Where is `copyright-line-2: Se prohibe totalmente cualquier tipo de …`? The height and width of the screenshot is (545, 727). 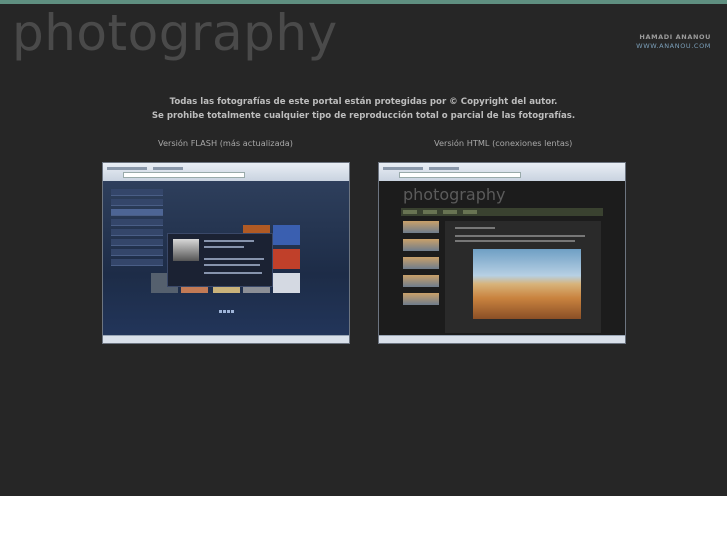 copyright-line-2: Se prohibe totalmente cualquier tipo de … is located at coordinates (363, 116).